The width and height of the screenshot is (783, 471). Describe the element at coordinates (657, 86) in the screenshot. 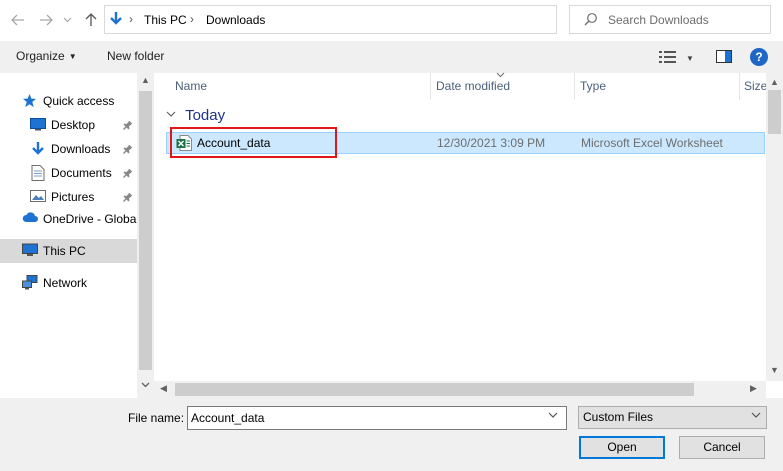

I see `column-header-type: Type` at that location.